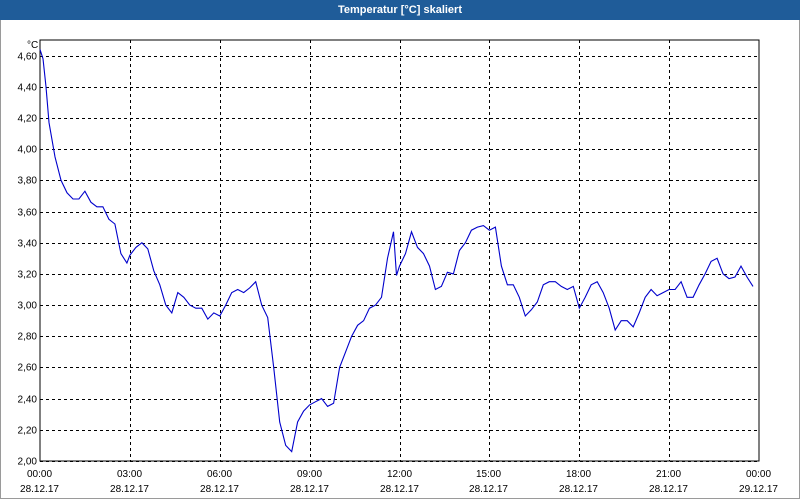 This screenshot has height=500, width=800. What do you see at coordinates (28, 431) in the screenshot?
I see `y-tick-label: 2,20` at bounding box center [28, 431].